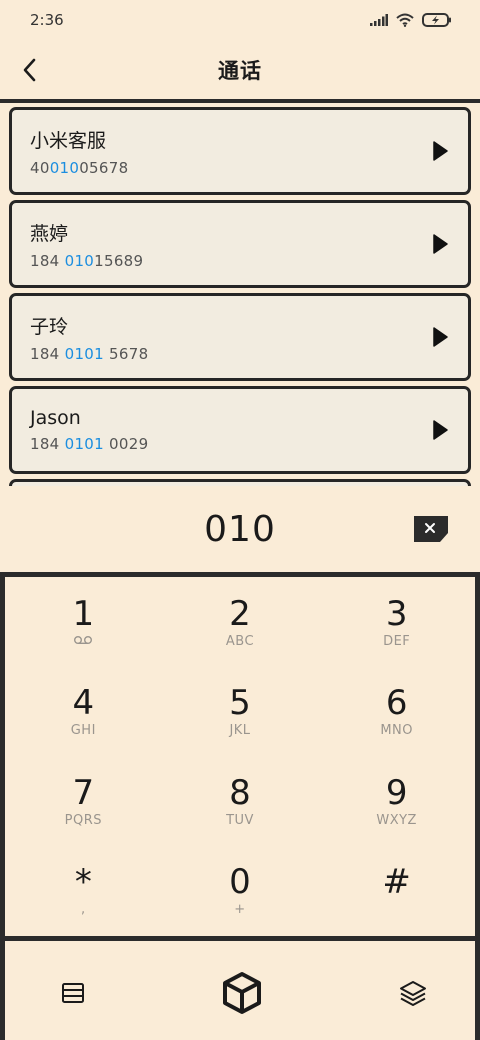 The width and height of the screenshot is (480, 1040). I want to click on key-digit: 6, so click(396, 703).